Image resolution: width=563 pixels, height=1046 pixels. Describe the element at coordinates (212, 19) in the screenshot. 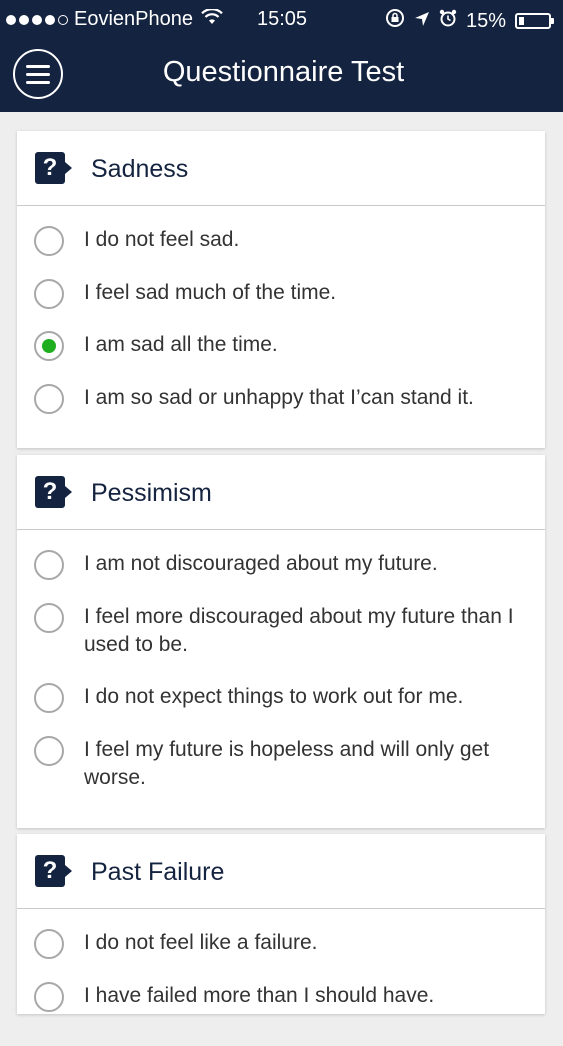

I see `wifi-icon` at that location.